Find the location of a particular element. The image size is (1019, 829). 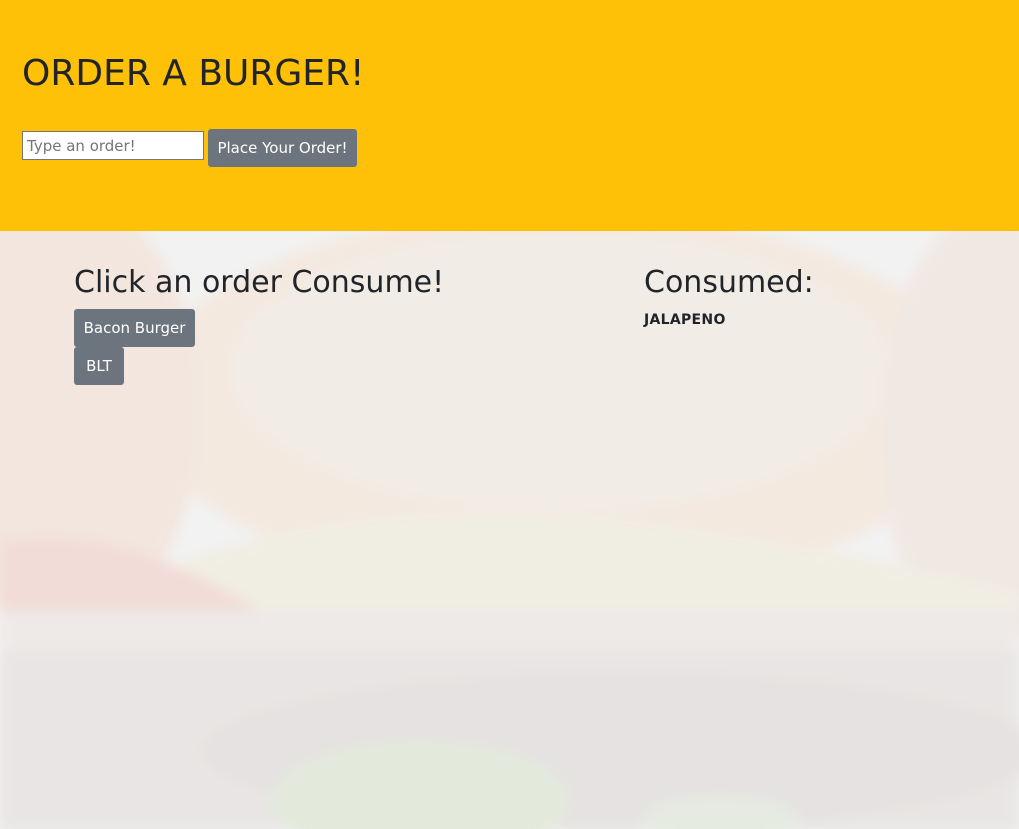

consumed-title: Consumed: is located at coordinates (729, 282).